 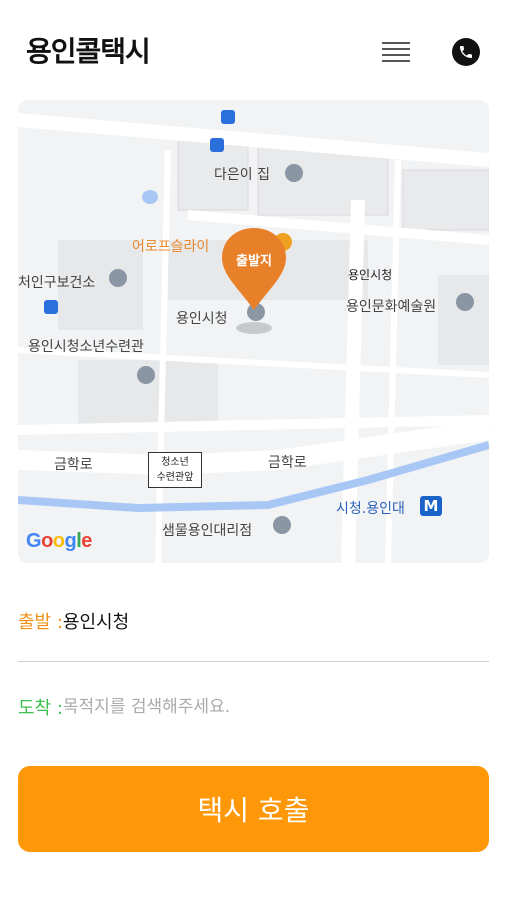 I want to click on map-label-station: 시청.용인대, so click(x=370, y=509).